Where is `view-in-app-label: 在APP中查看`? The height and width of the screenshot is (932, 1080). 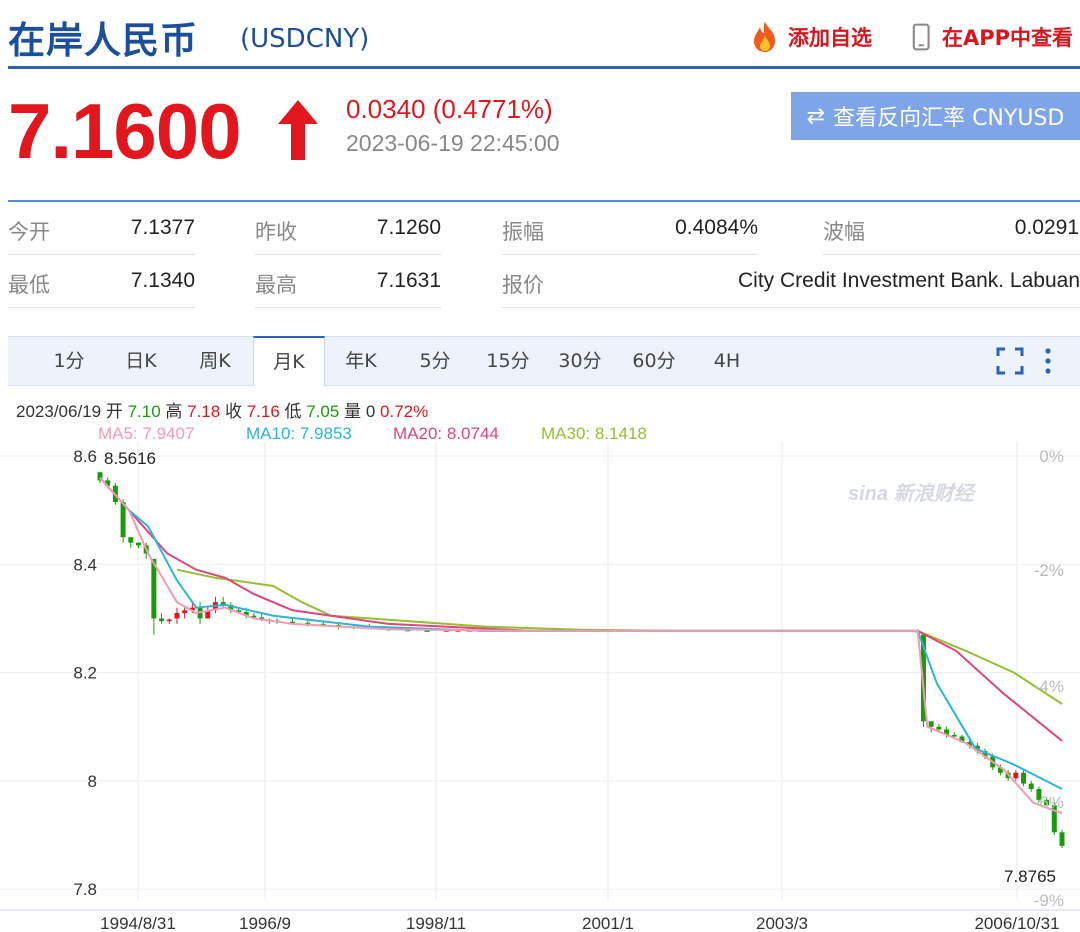 view-in-app-label: 在APP中查看 is located at coordinates (1008, 38).